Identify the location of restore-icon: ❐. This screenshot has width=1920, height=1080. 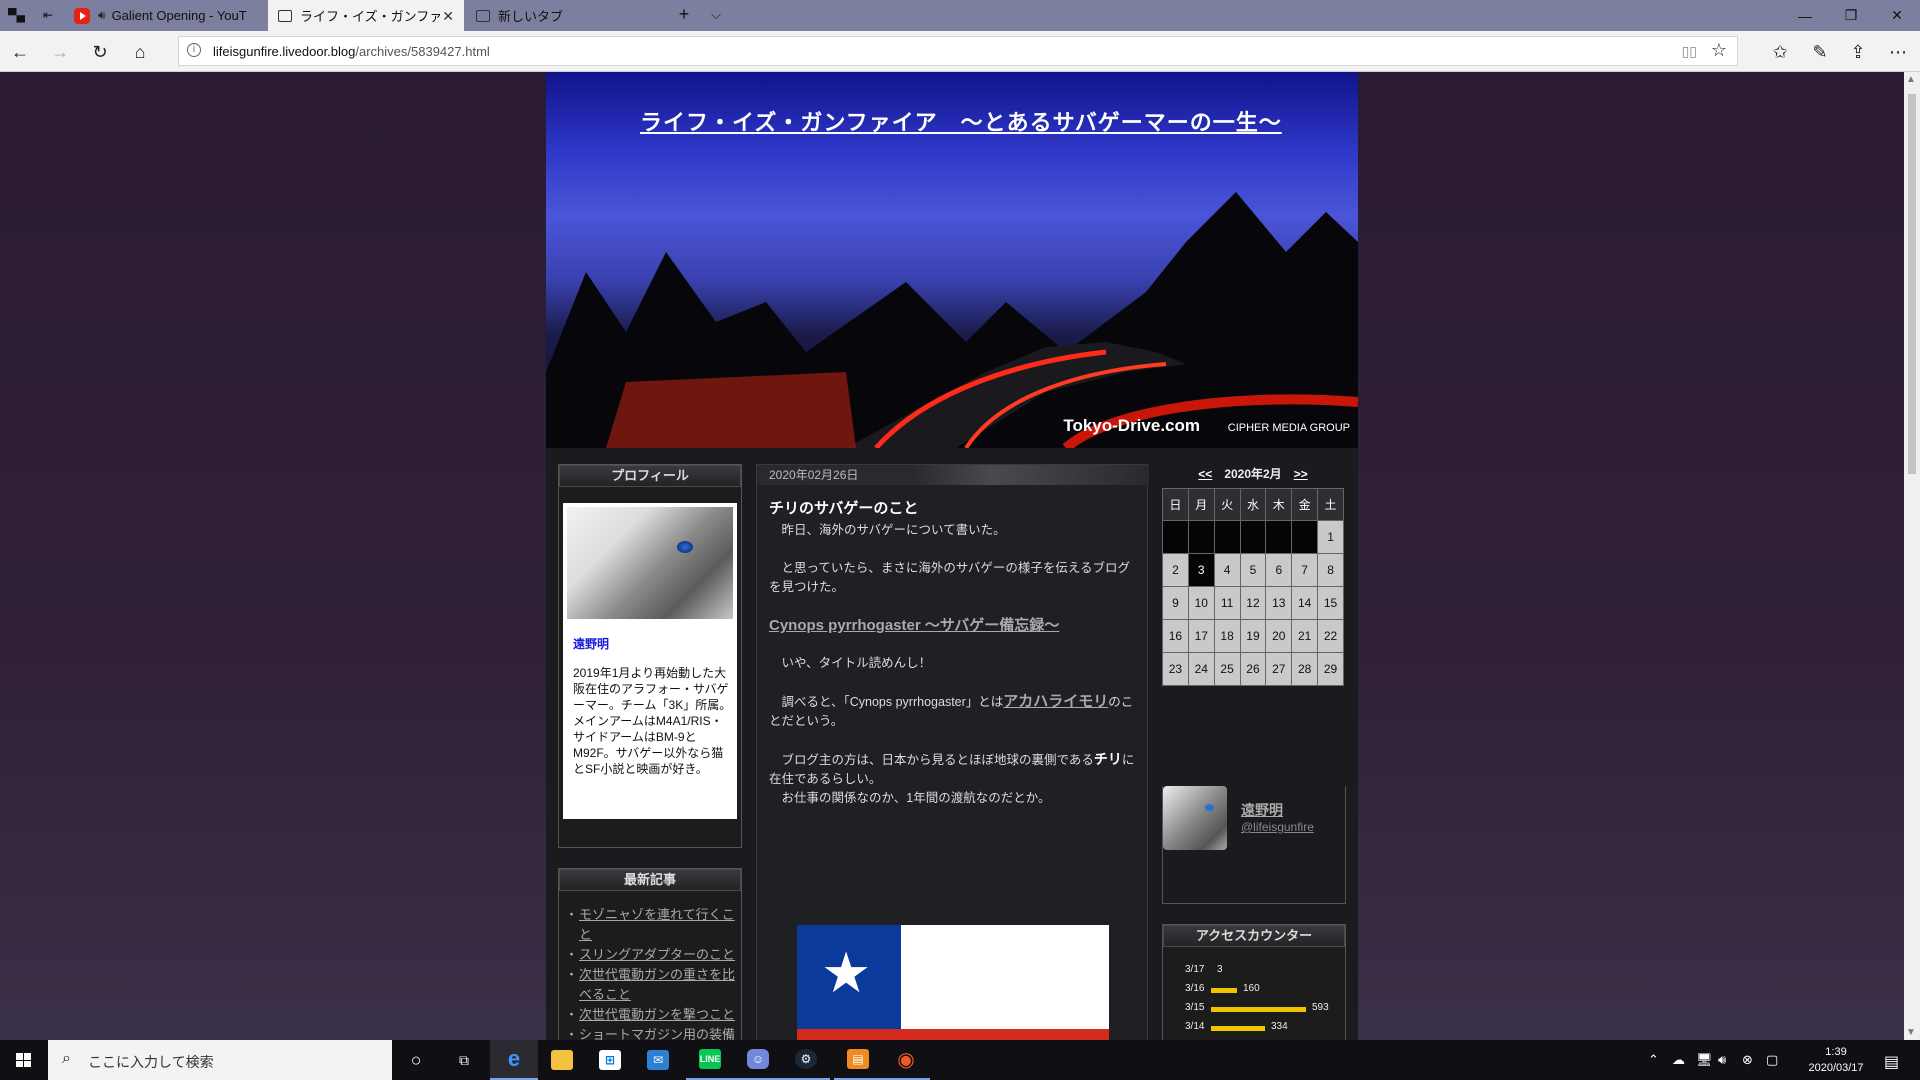
(1851, 15).